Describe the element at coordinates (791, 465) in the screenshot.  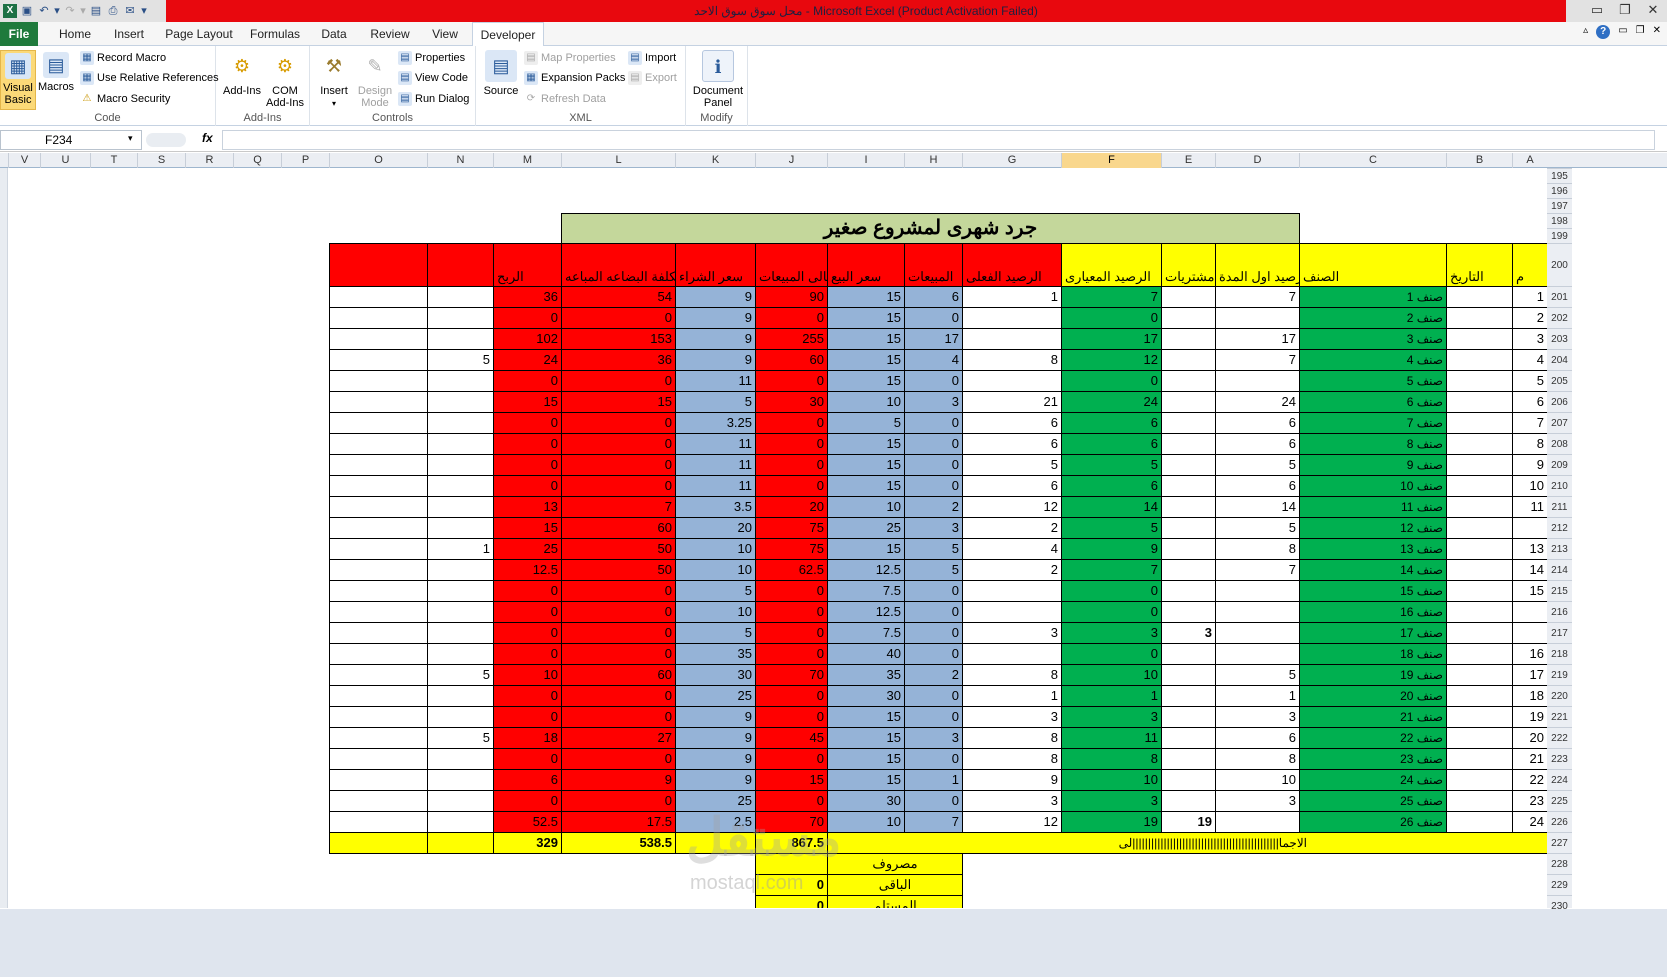
I see `cell-j-row-9: 0` at that location.